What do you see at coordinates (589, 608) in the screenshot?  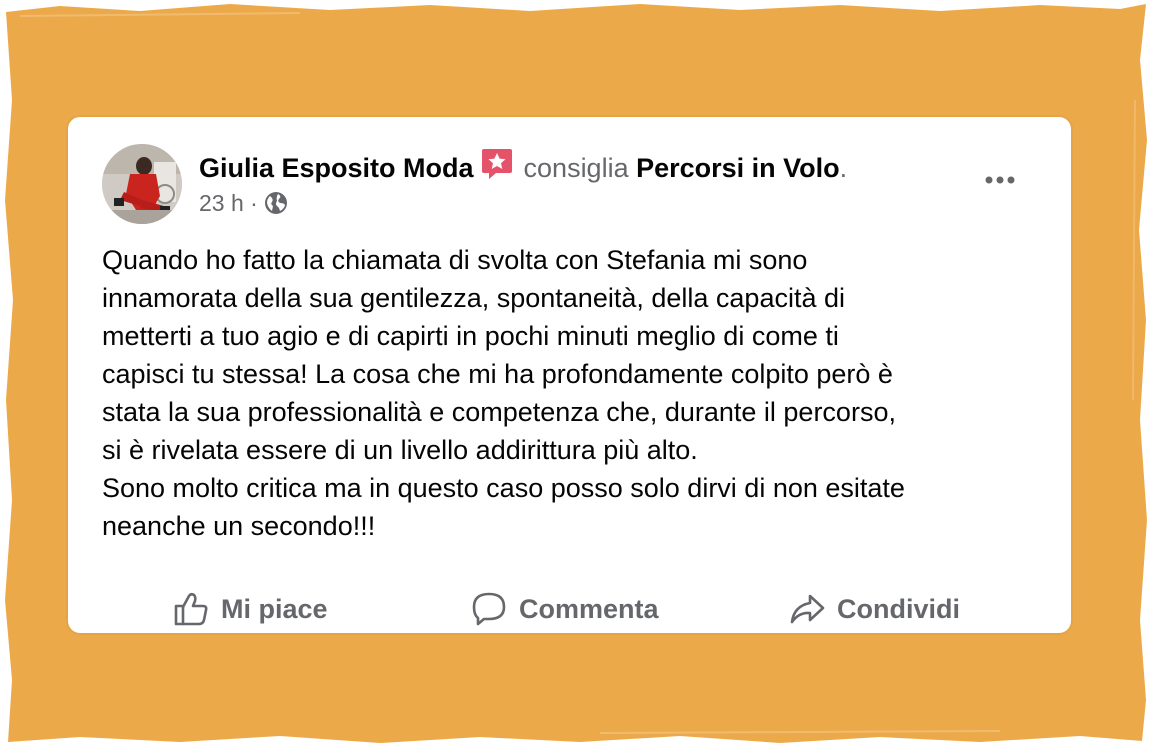 I see `comment-label: Commenta` at bounding box center [589, 608].